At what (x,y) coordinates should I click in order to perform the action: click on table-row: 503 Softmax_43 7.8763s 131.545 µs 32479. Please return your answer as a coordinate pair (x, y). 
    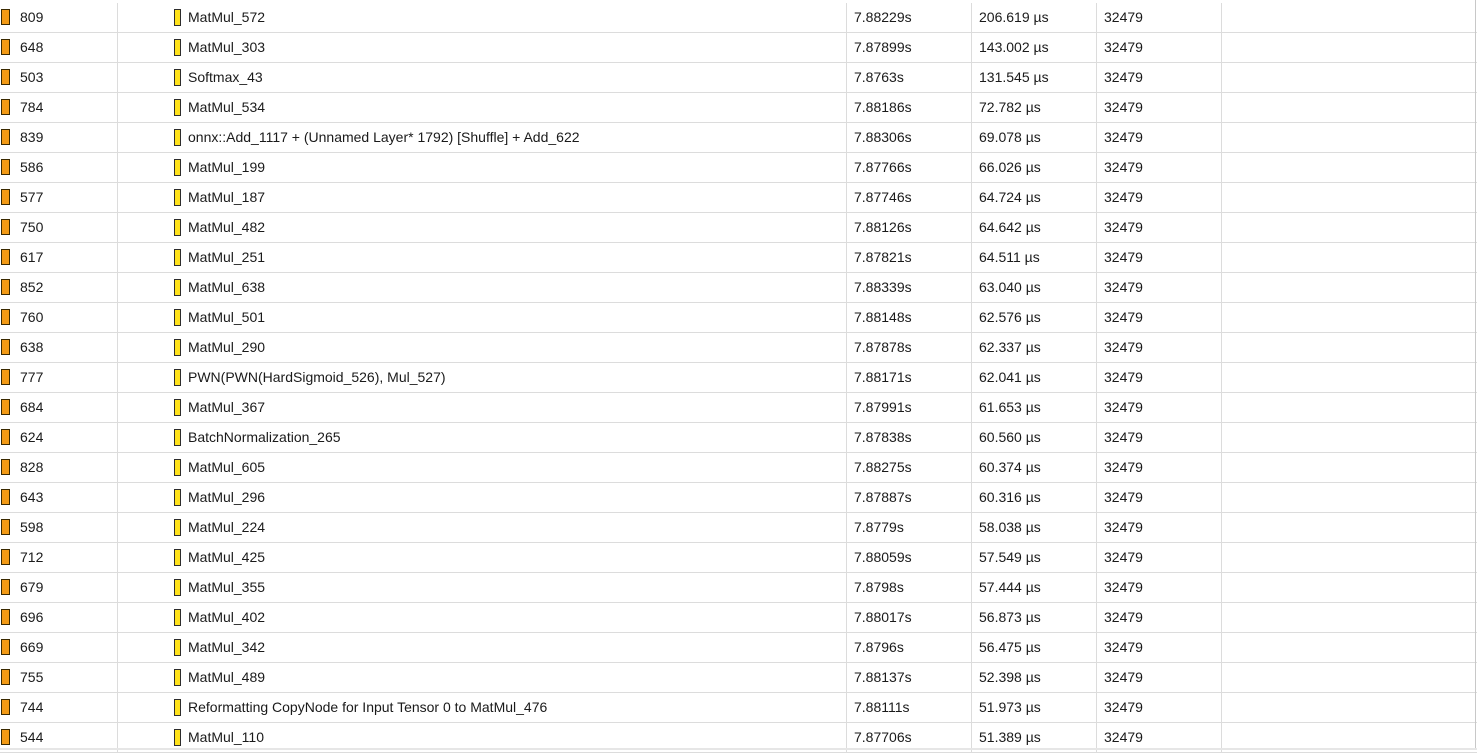
    Looking at the image, I should click on (738, 78).